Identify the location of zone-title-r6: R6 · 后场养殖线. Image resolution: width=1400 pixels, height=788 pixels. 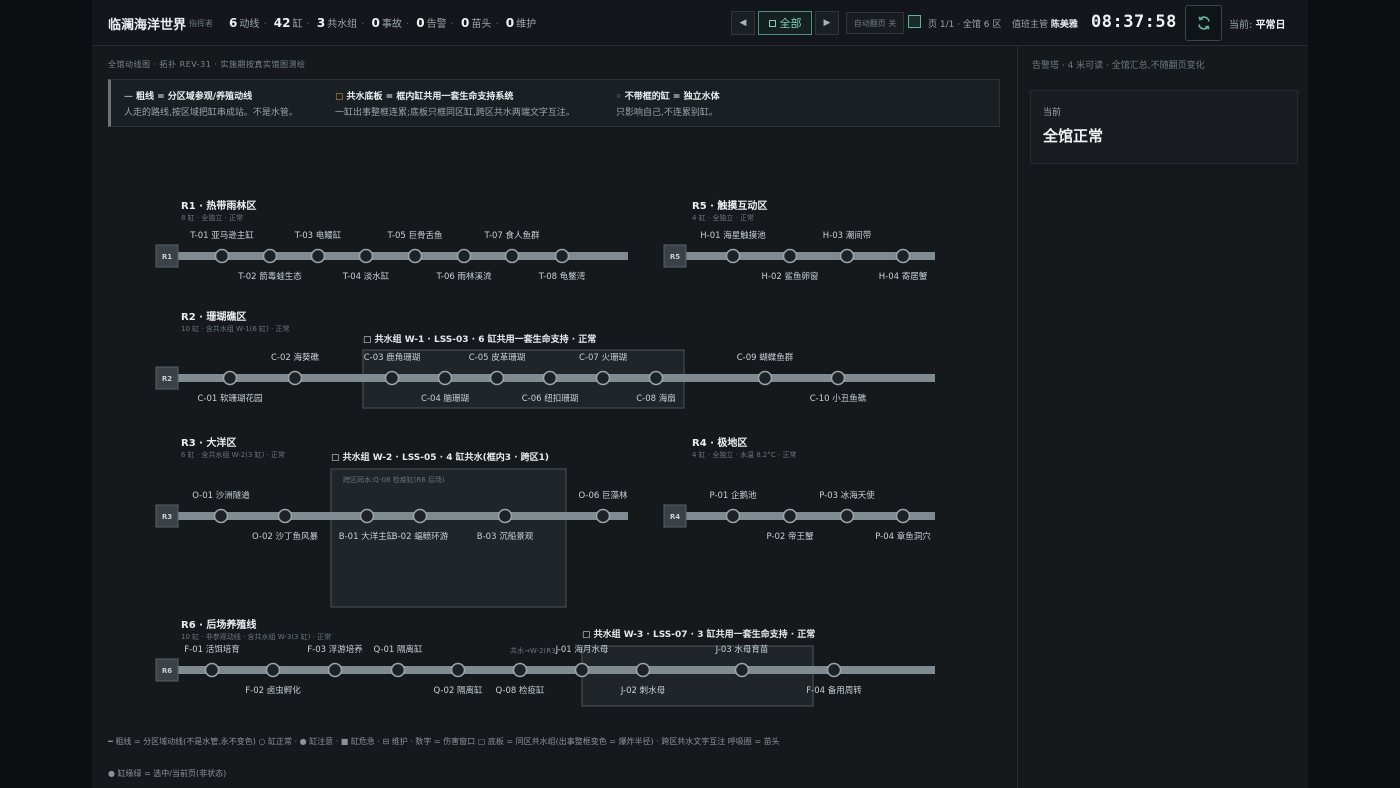
(218, 624).